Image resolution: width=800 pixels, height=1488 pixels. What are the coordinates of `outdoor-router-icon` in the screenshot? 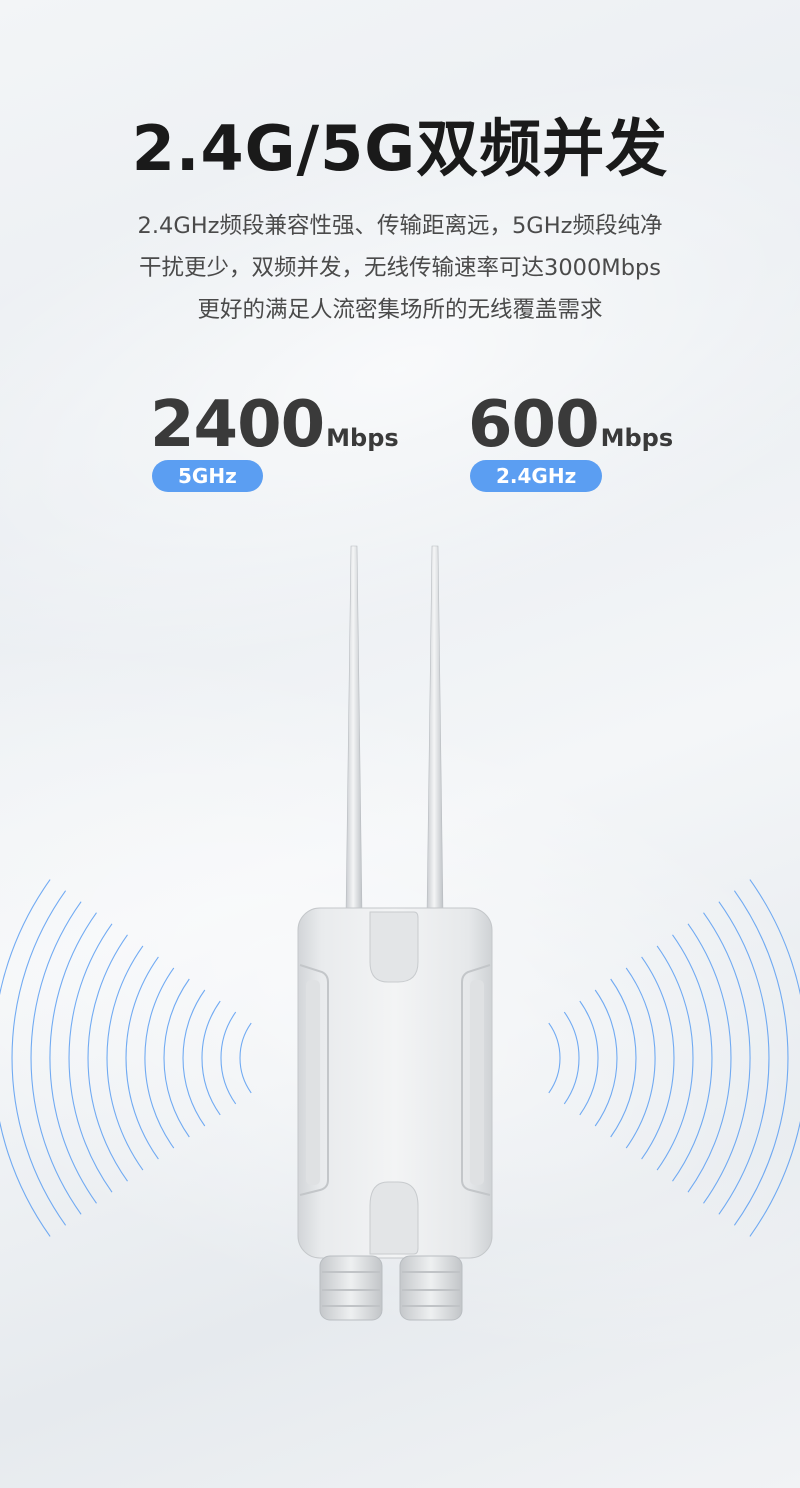 It's located at (395, 933).